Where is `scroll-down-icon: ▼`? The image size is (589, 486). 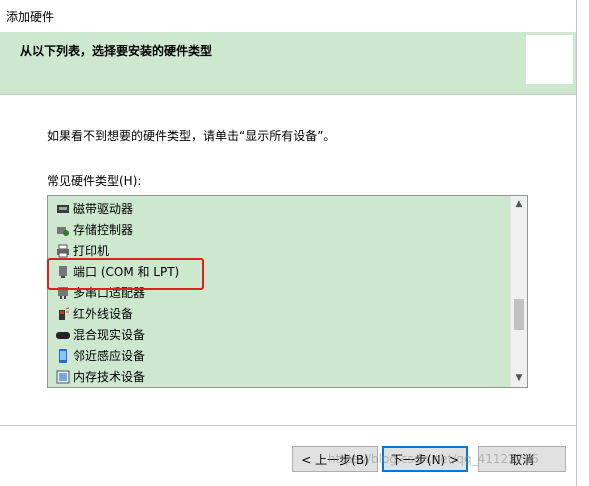 scroll-down-icon: ▼ is located at coordinates (519, 378).